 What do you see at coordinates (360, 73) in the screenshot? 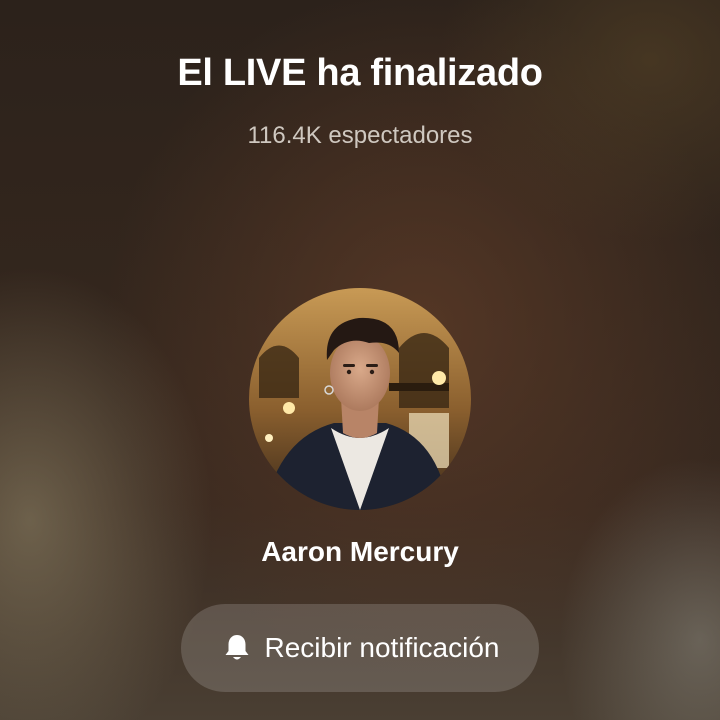
I see `live-ended-title: El LIVE ha finalizado` at bounding box center [360, 73].